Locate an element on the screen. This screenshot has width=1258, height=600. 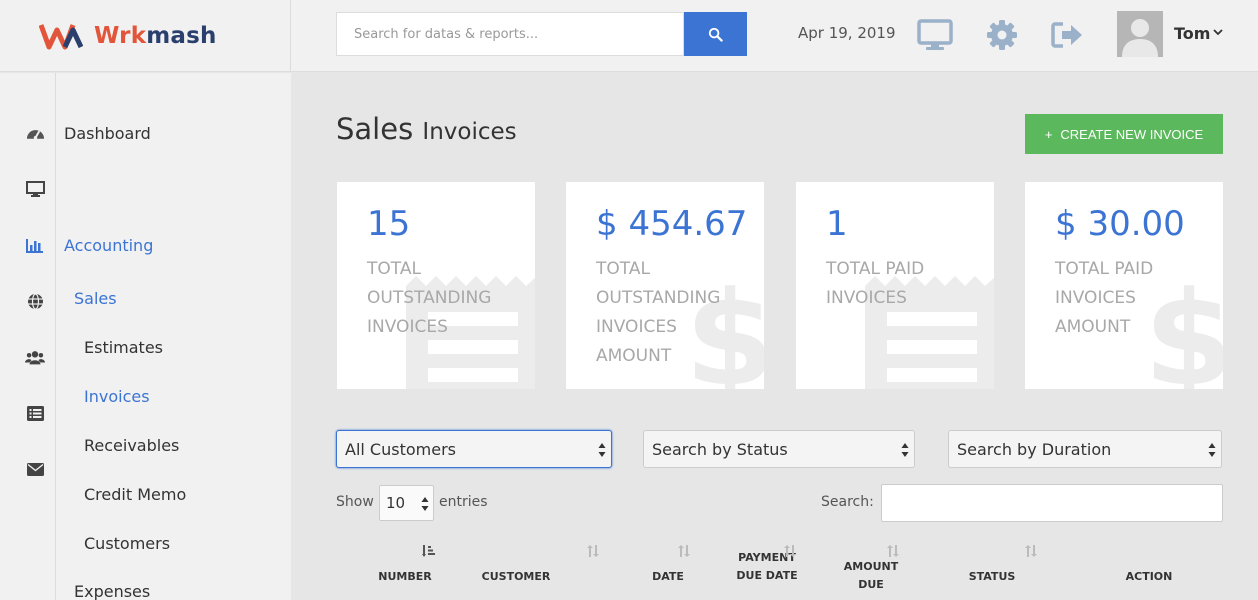
users-icon is located at coordinates (35, 357).